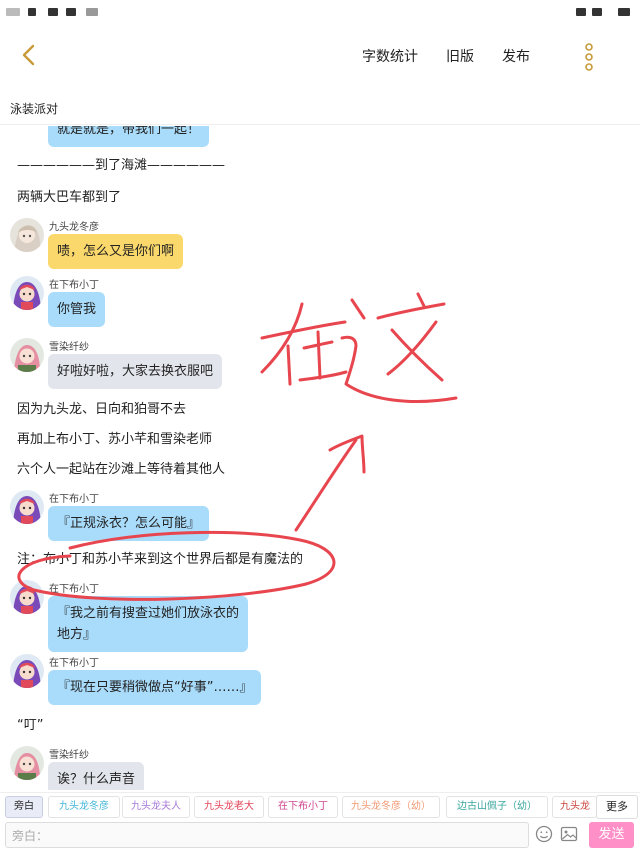  Describe the element at coordinates (574, 807) in the screenshot. I see `character-chip: 九头龙` at that location.